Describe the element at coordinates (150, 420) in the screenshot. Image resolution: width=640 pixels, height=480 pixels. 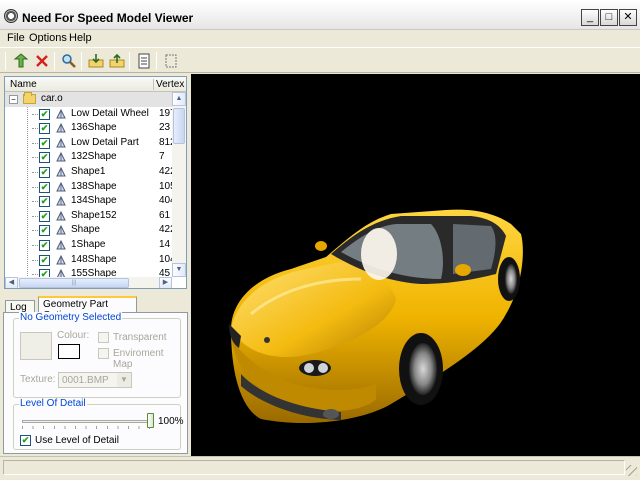
I see `lod-slider-thumb` at that location.